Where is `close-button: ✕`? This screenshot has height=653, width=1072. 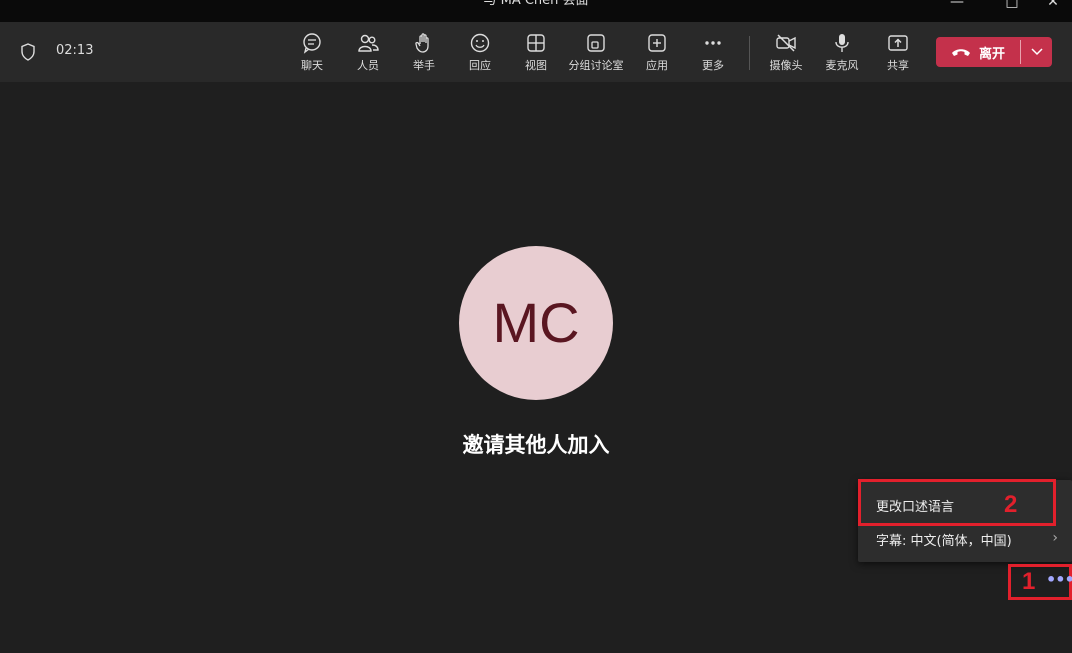 close-button: ✕ is located at coordinates (1051, 7).